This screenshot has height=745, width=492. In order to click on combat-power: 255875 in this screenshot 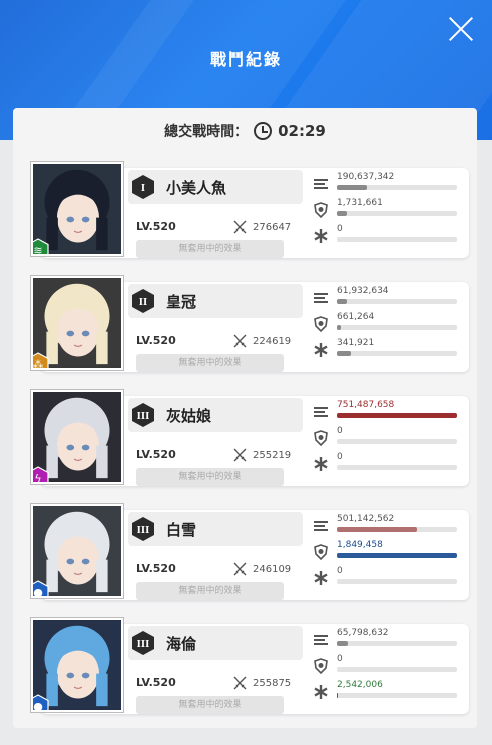, I will do `click(262, 683)`.